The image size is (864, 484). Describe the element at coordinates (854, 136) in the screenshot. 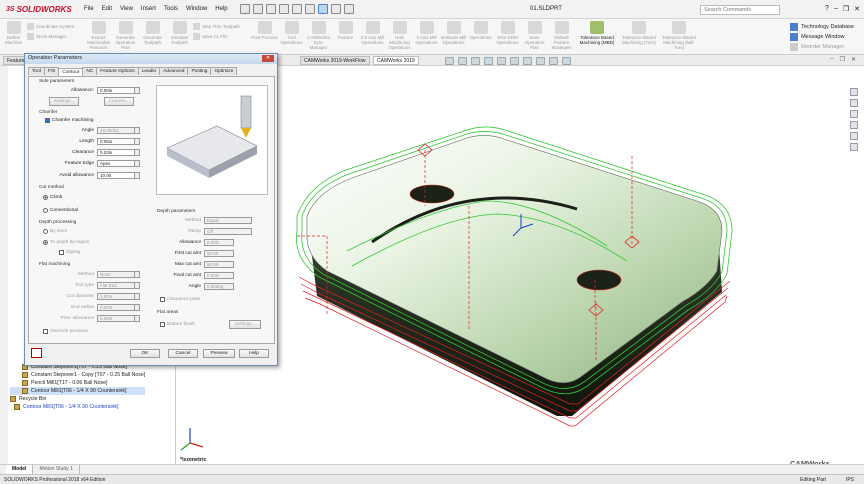

I see `appearances-icon` at that location.